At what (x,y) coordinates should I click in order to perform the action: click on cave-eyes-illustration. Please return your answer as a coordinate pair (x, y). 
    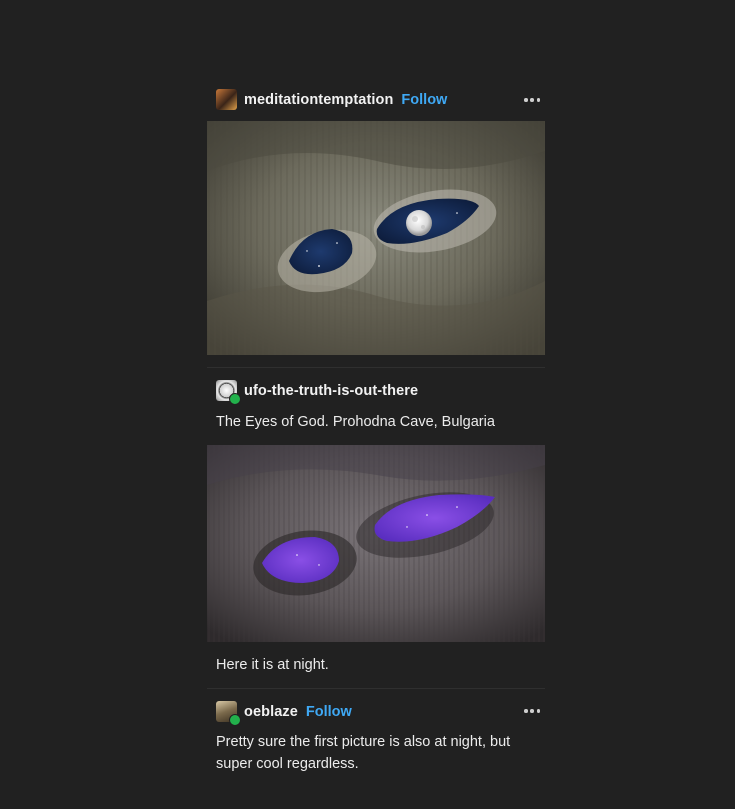
    Looking at the image, I should click on (376, 238).